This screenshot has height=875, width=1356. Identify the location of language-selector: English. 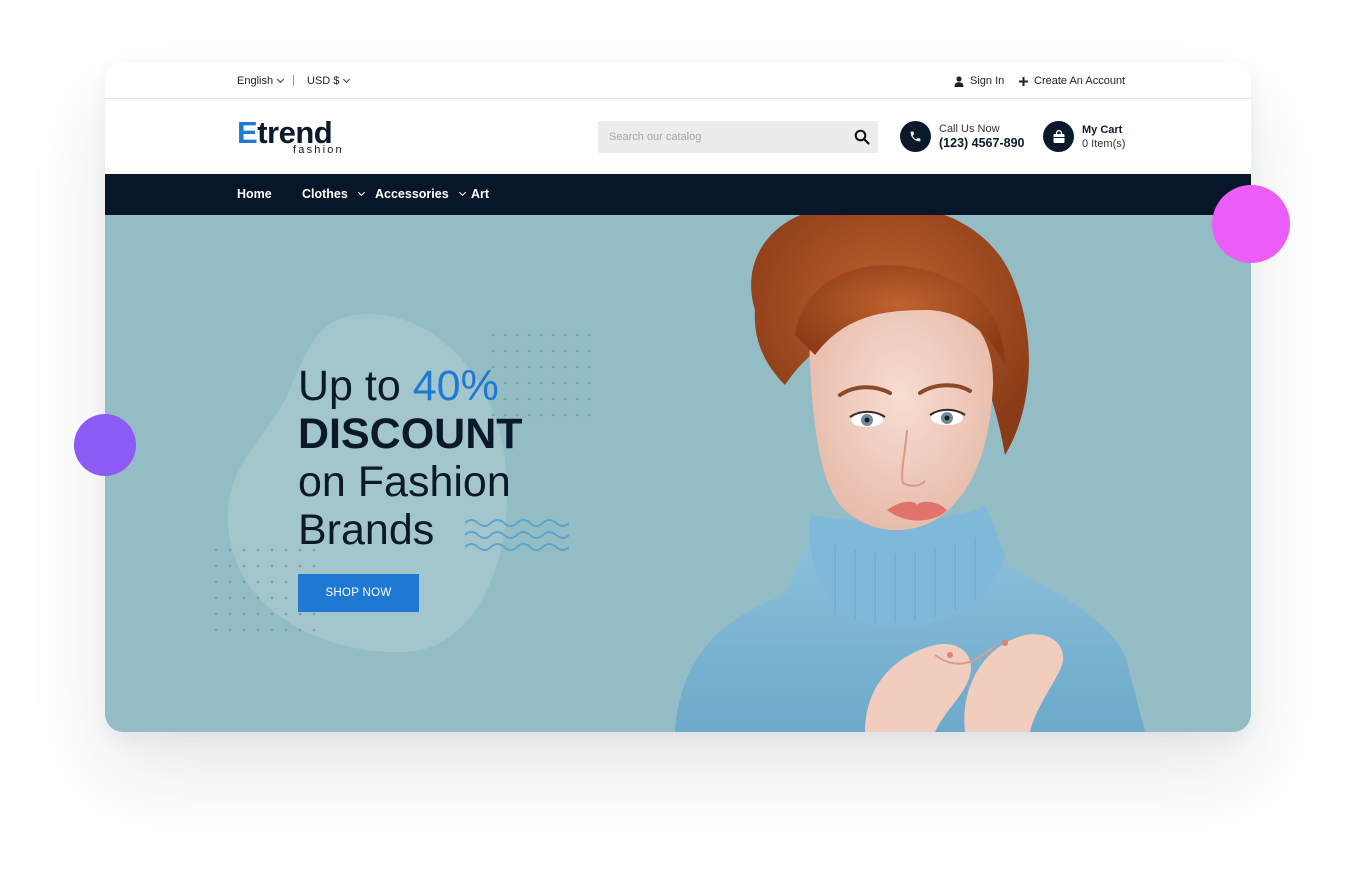
(261, 81).